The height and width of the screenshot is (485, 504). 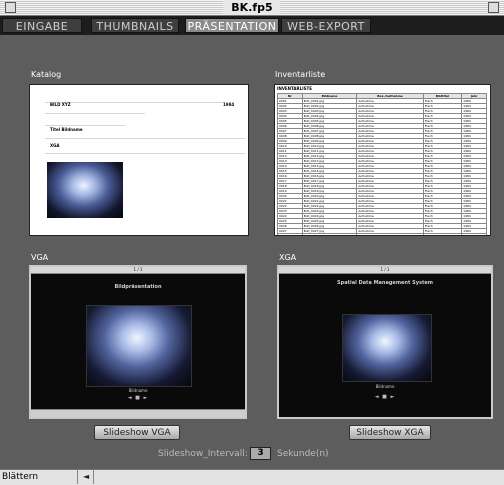 I want to click on xga-window-title: 1 / 1, so click(x=385, y=269).